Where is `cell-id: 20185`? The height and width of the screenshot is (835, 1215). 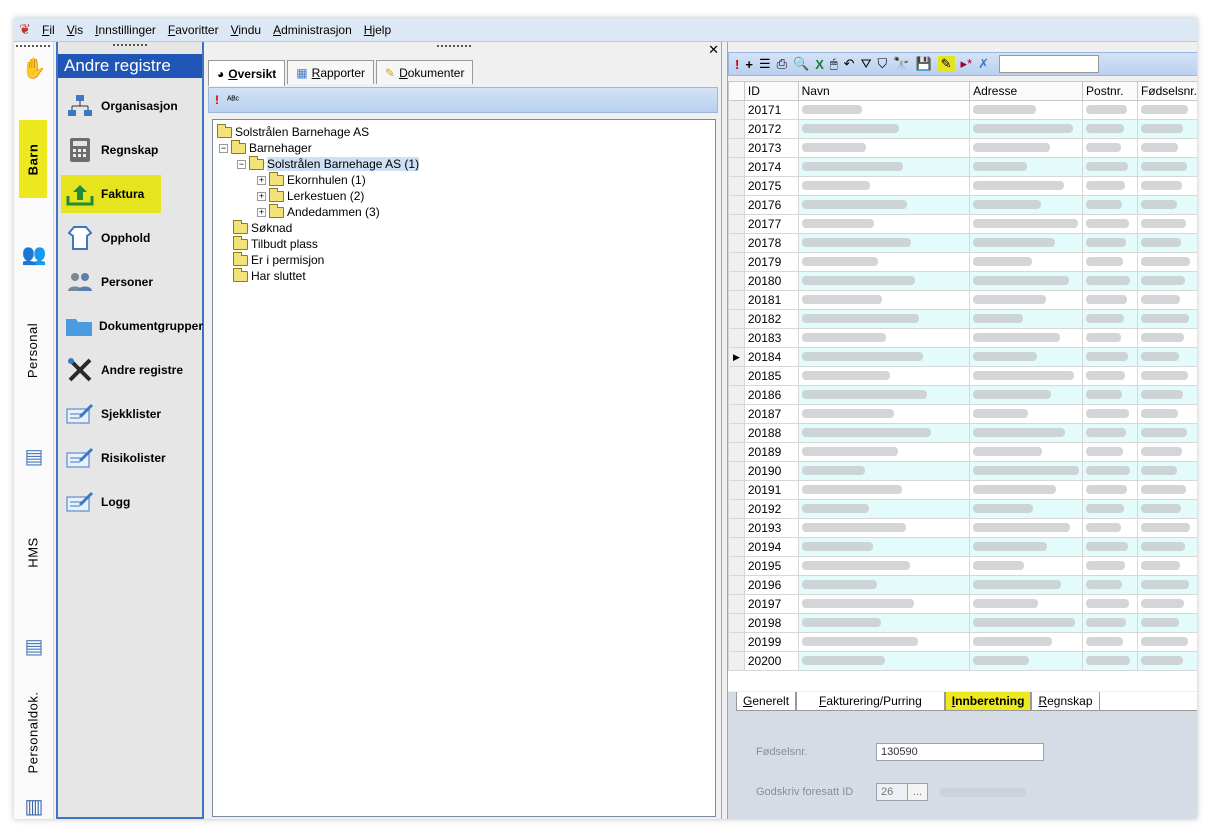 cell-id: 20185 is located at coordinates (771, 376).